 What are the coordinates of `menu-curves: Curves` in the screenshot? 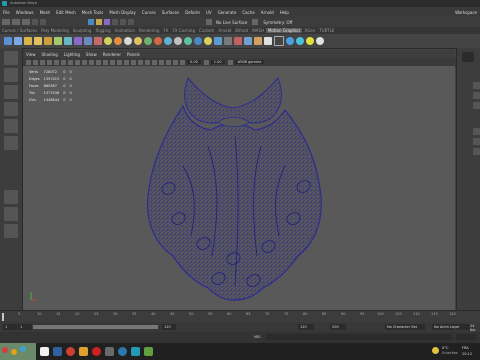 It's located at (149, 12).